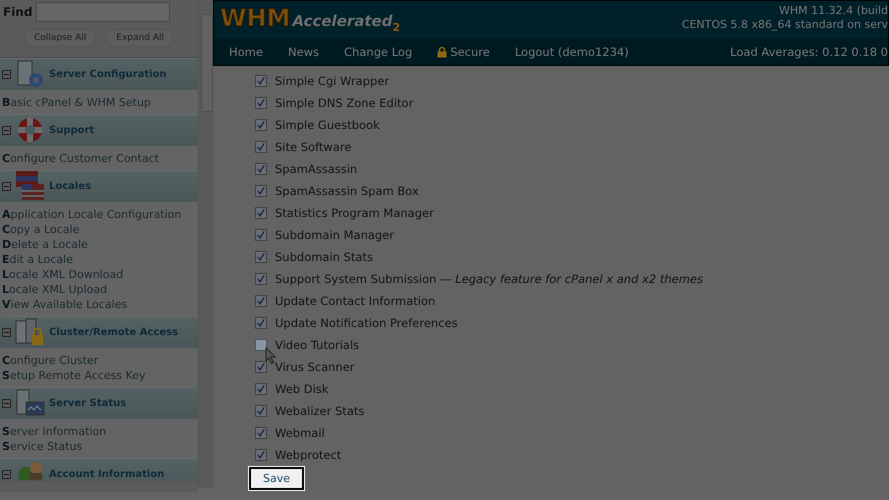 This screenshot has height=500, width=889. What do you see at coordinates (70, 186) in the screenshot?
I see `section-title: Locales` at bounding box center [70, 186].